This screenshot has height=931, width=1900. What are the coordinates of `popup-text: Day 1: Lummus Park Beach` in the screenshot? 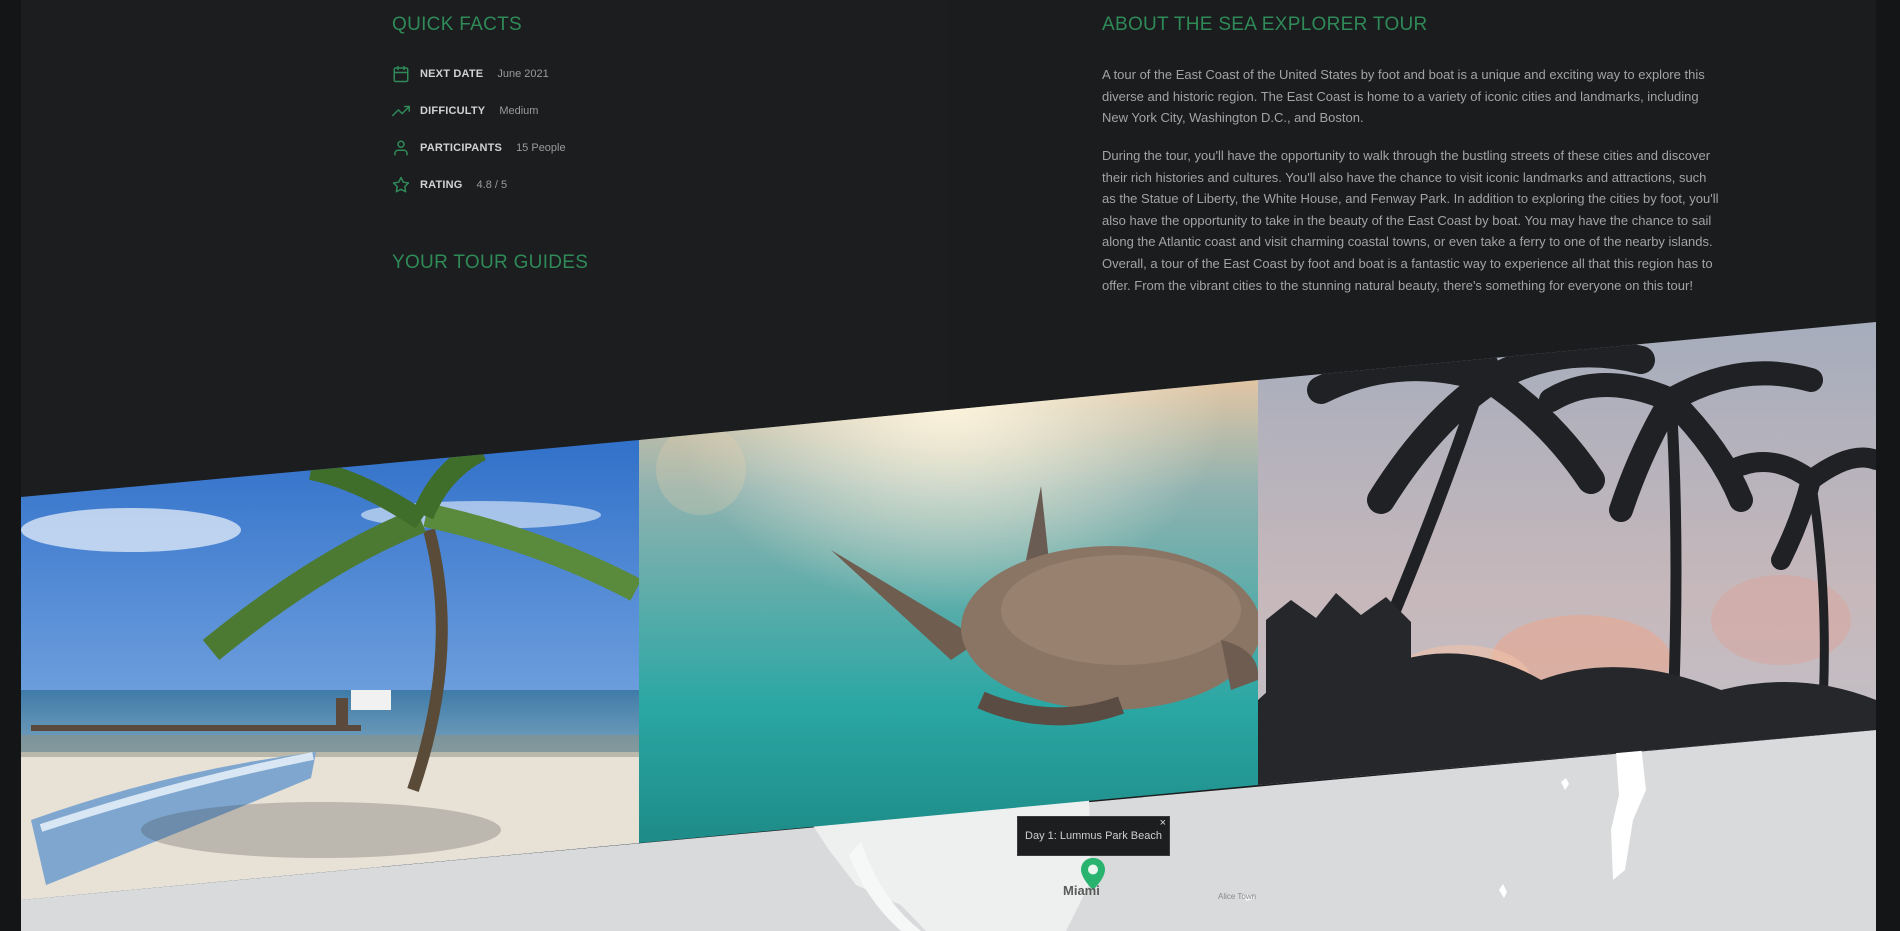 It's located at (1093, 836).